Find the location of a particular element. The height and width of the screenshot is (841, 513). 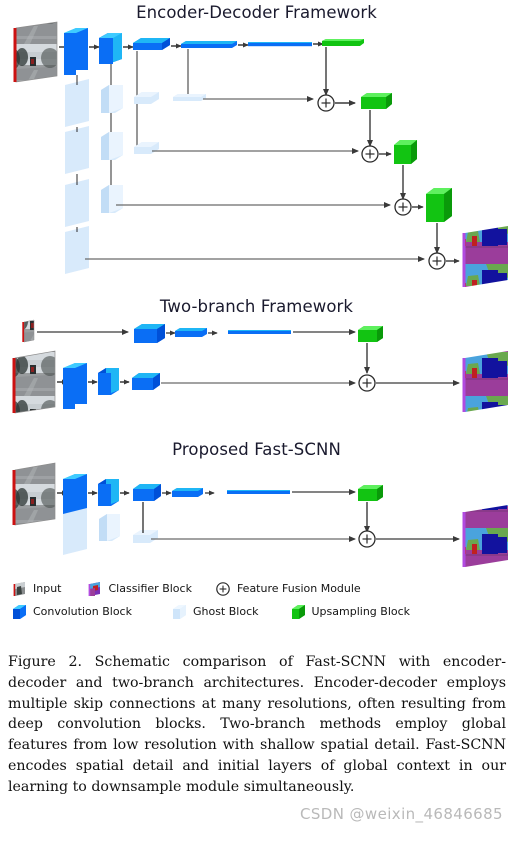

plus-circle-icon is located at coordinates (223, 589).